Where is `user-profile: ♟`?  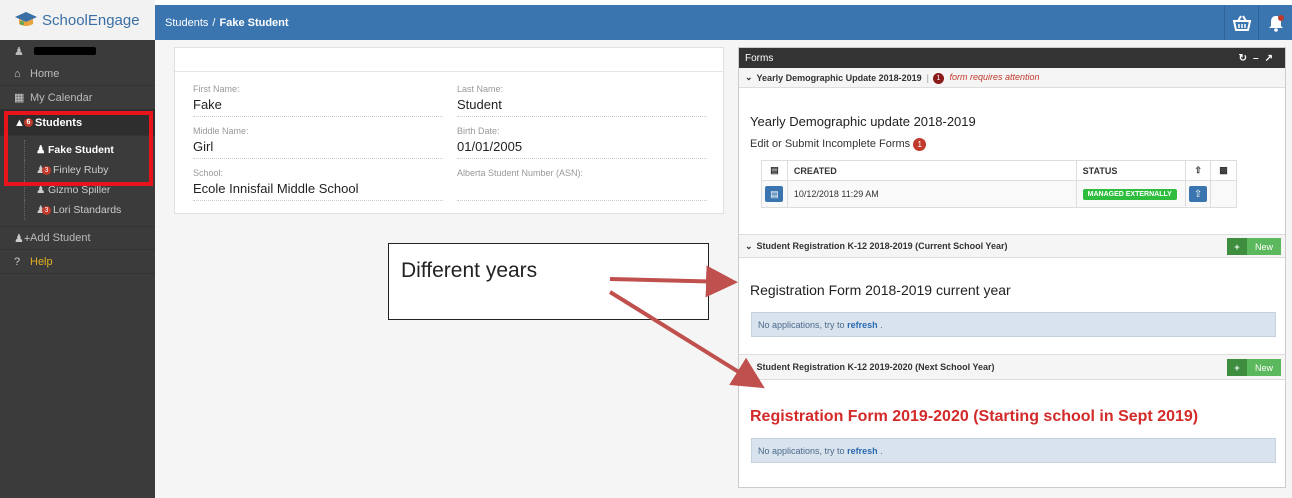 user-profile: ♟ is located at coordinates (77, 51).